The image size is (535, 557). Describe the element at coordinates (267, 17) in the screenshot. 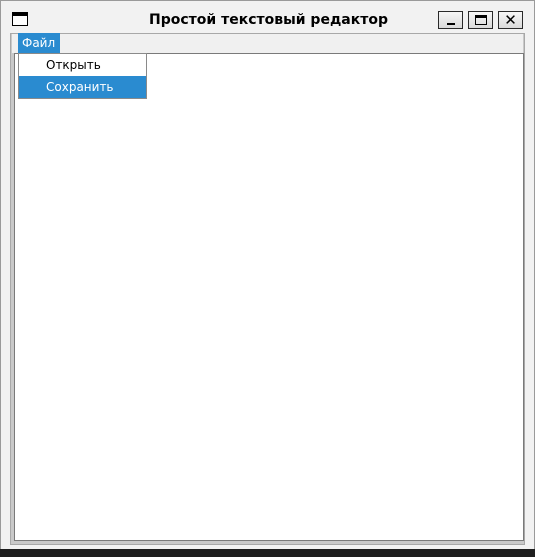

I see `title-bar: Простой текстовый редактор ✕` at that location.